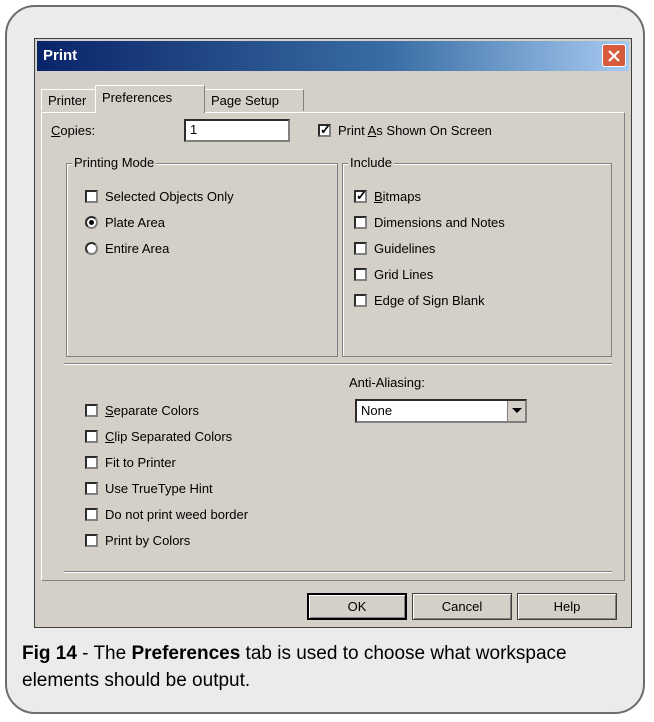  Describe the element at coordinates (91, 462) in the screenshot. I see `fit-to-printer-checkbox` at that location.